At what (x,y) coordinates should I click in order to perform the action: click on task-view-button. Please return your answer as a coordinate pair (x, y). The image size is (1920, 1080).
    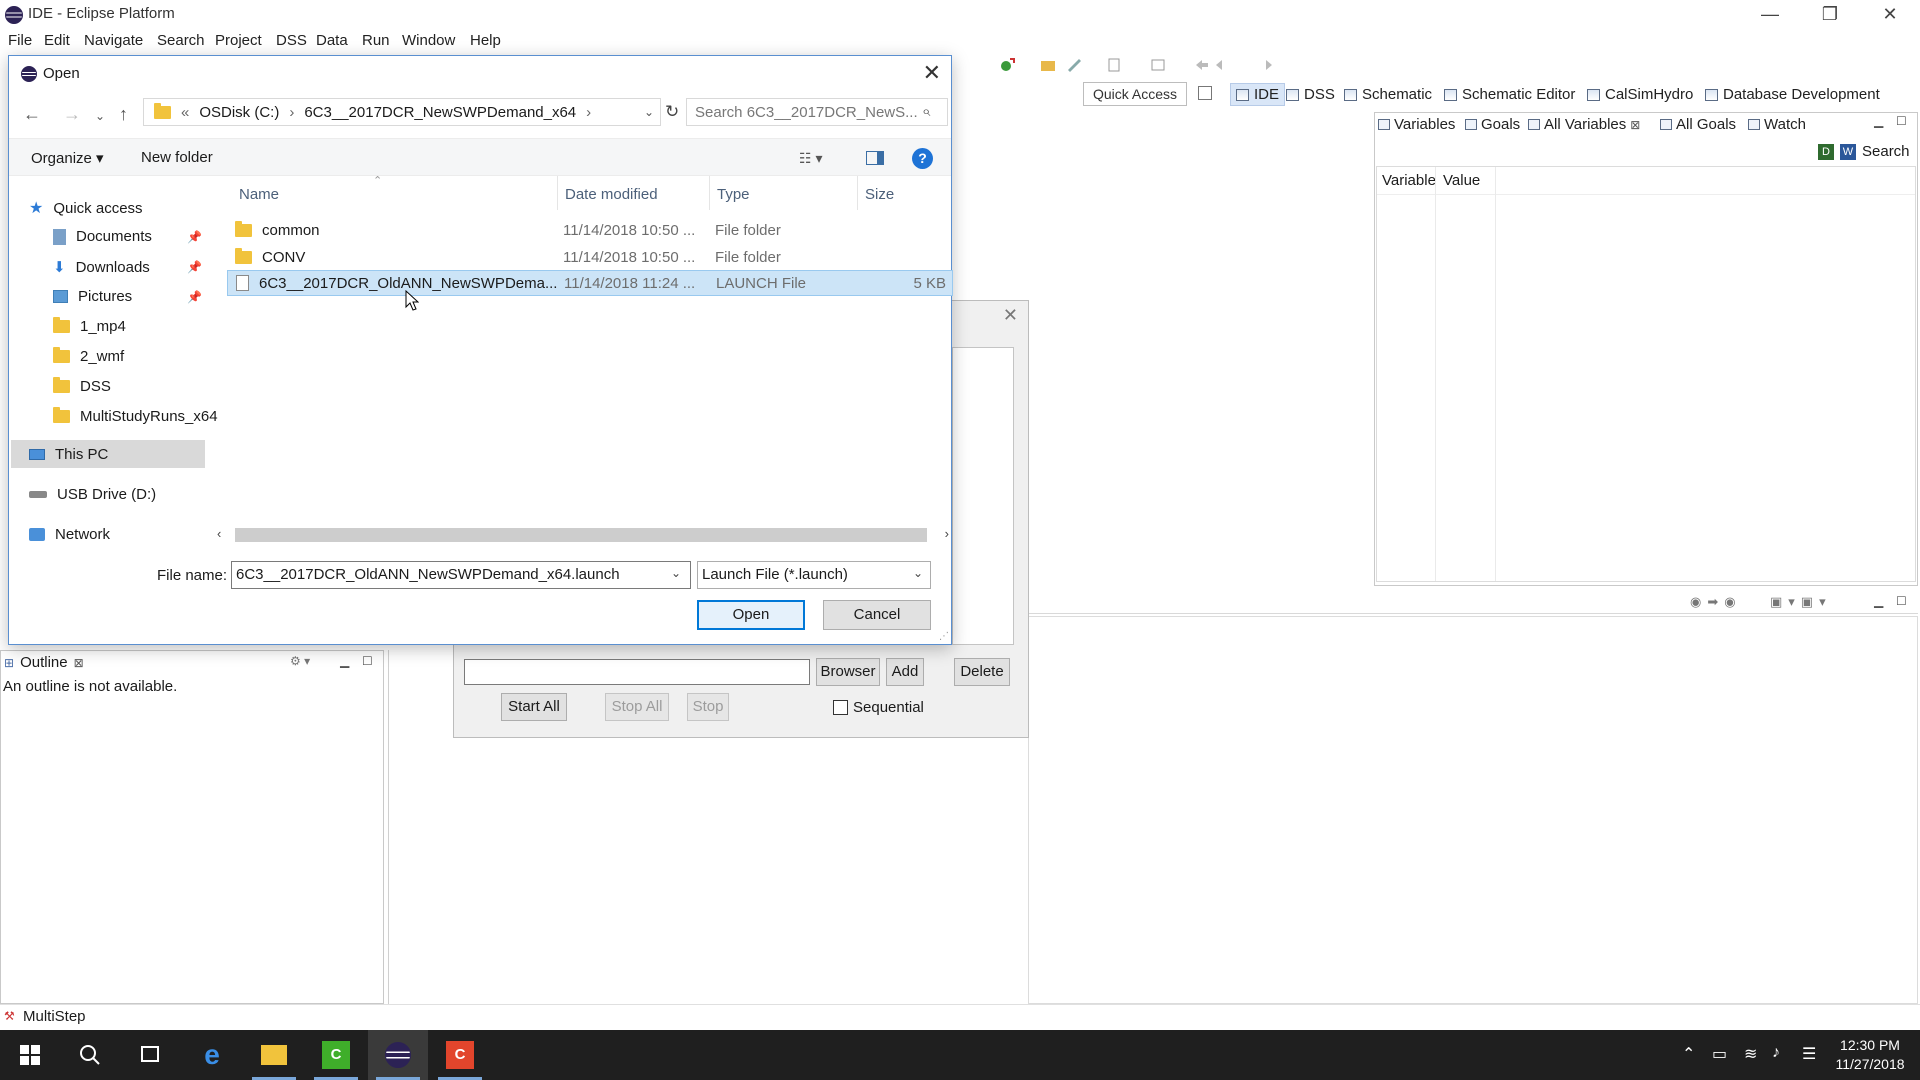
    Looking at the image, I should click on (150, 1055).